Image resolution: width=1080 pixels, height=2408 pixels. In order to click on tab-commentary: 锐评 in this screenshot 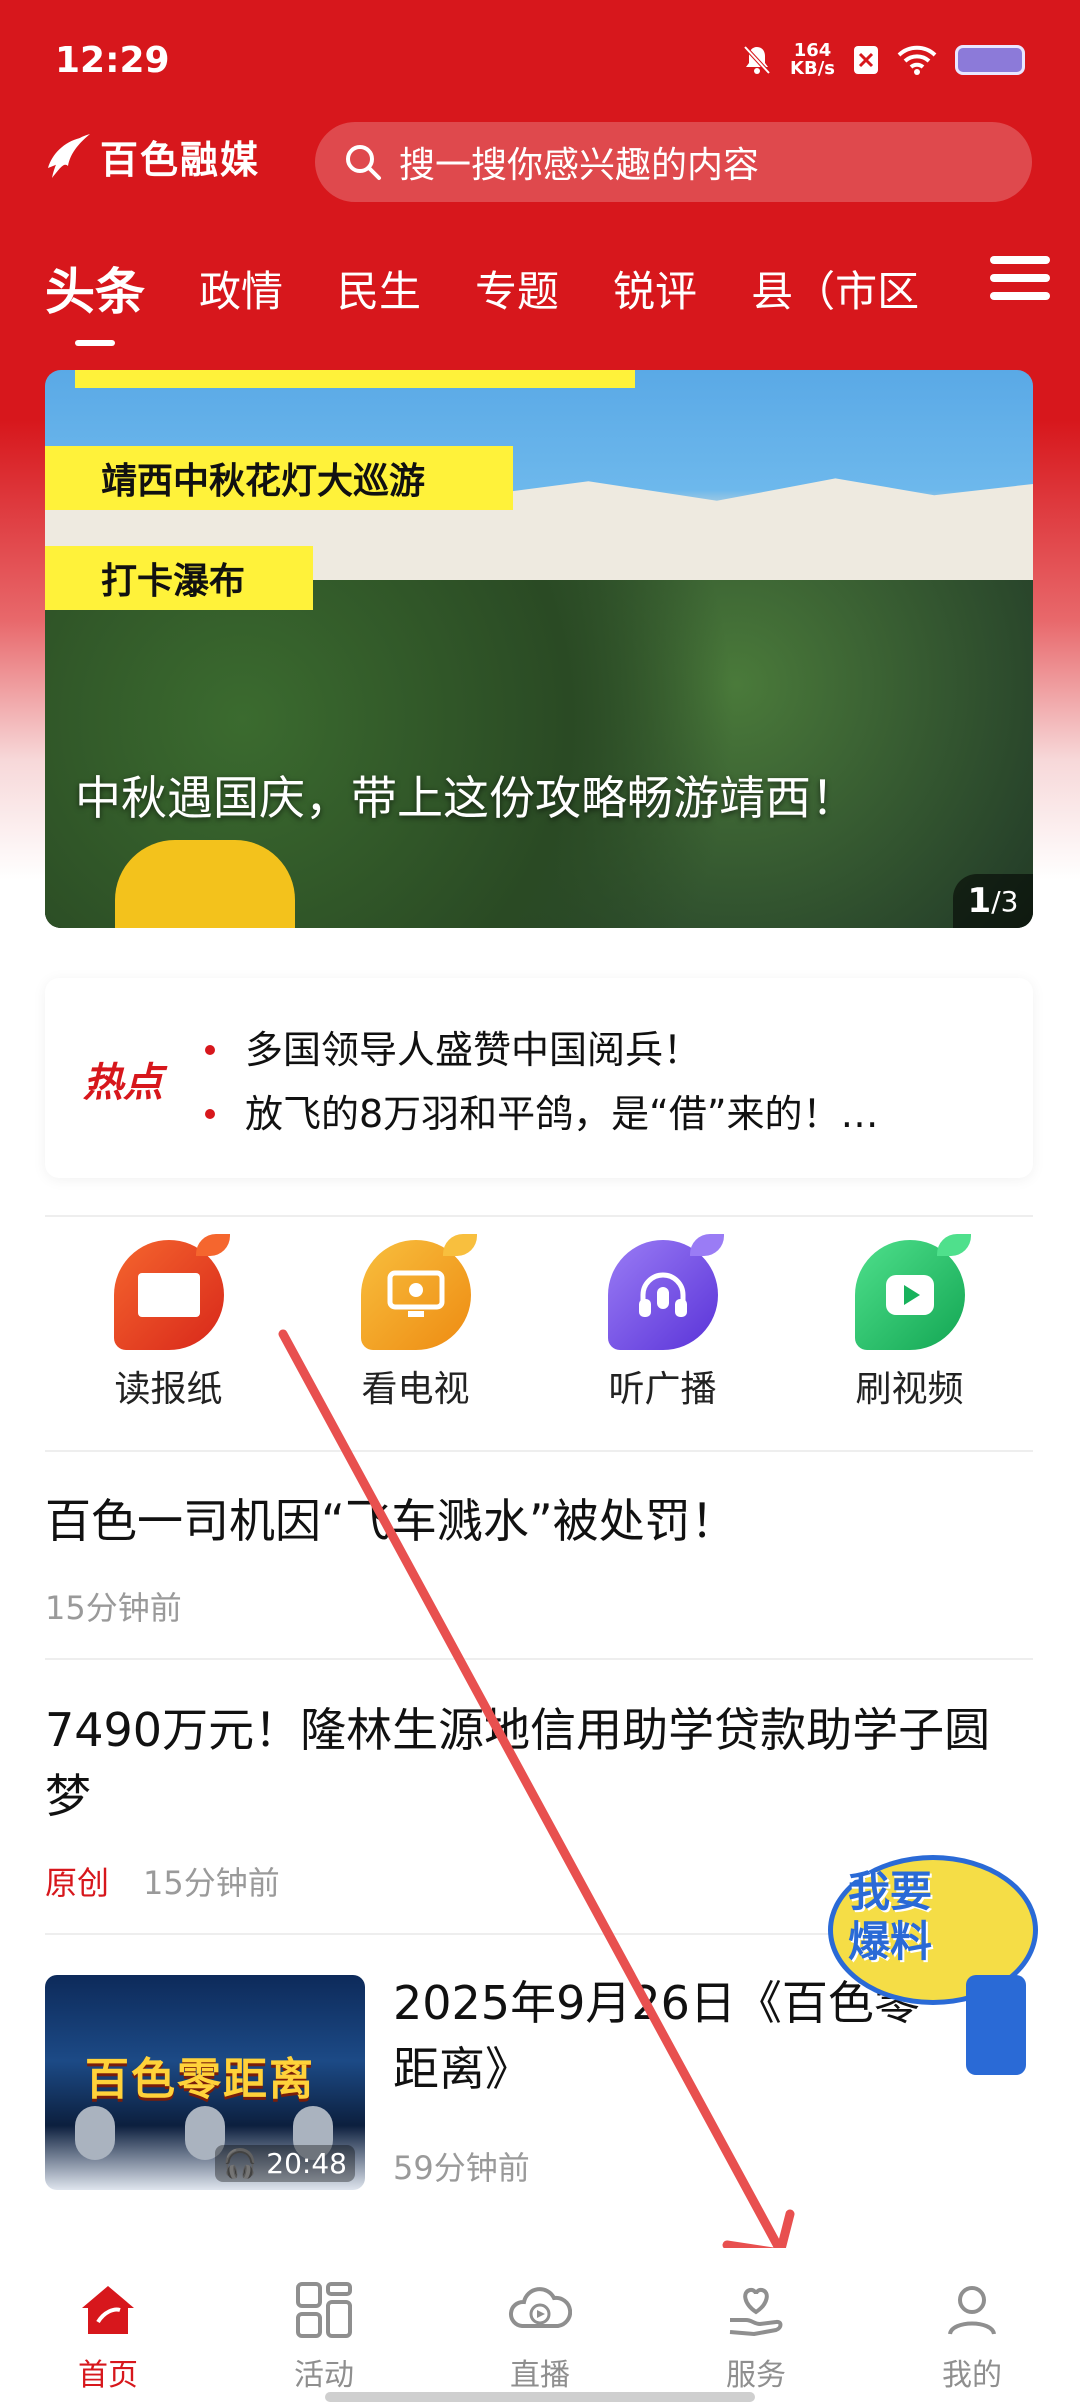, I will do `click(655, 288)`.